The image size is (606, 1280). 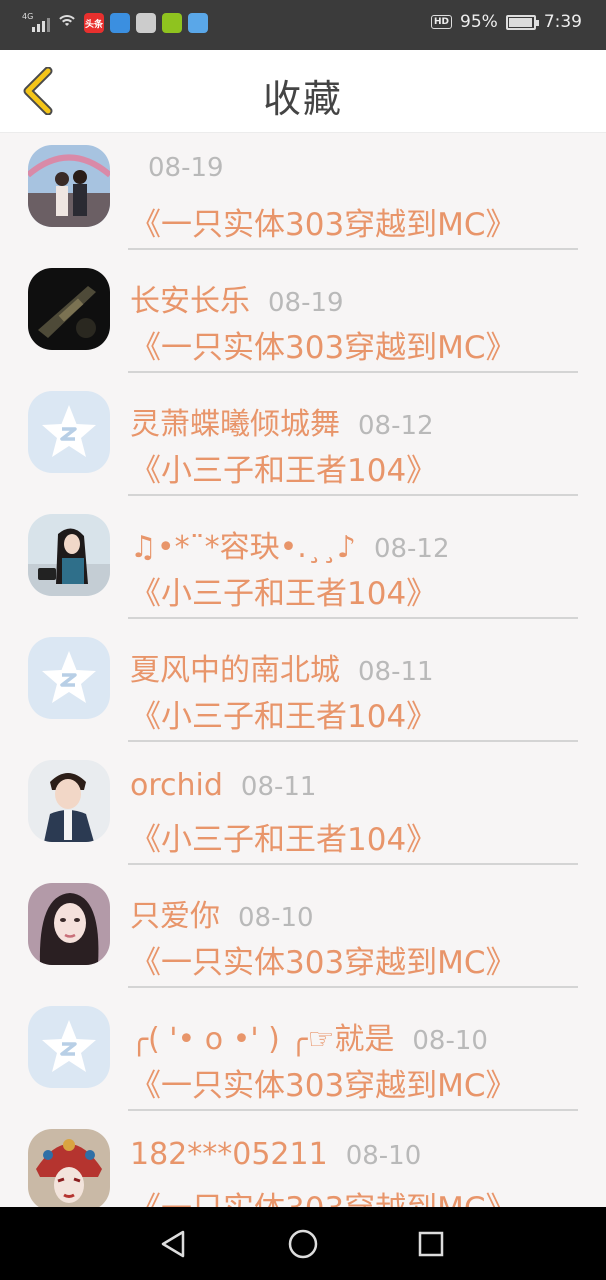 I want to click on navigation-bar, so click(x=303, y=1243).